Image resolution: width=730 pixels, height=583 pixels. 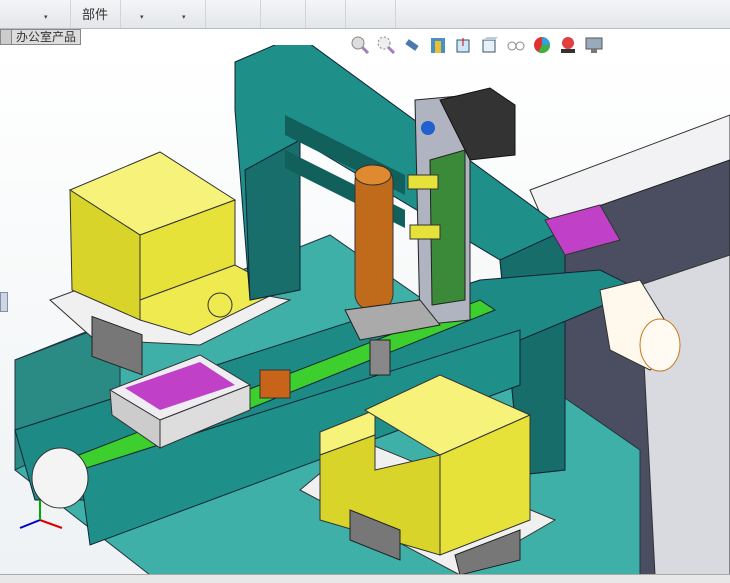 I want to click on ribbon-button-components: 部件, so click(x=95, y=14).